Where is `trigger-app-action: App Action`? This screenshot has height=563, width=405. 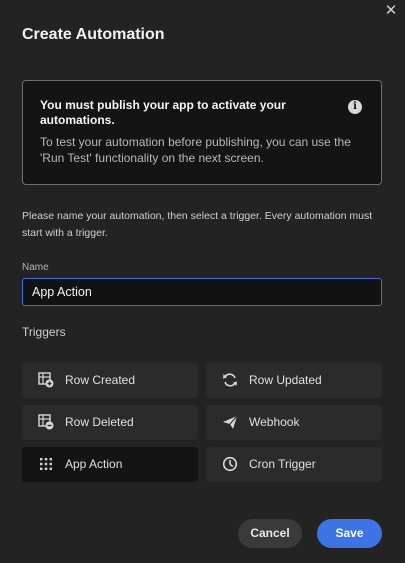 trigger-app-action: App Action is located at coordinates (110, 464).